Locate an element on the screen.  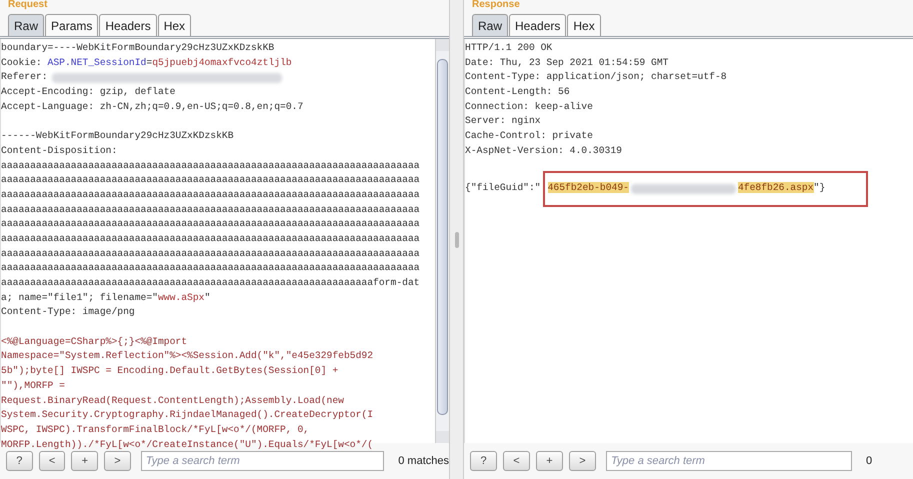
text-line: Content-Disposition: is located at coordinates (59, 151).